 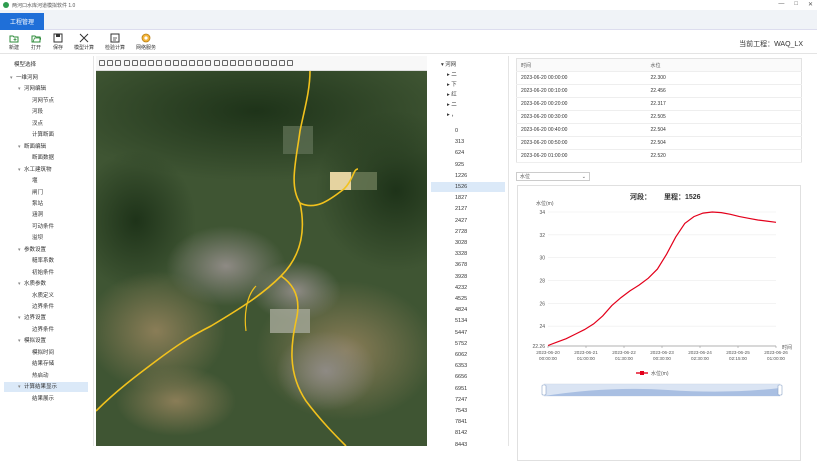 I want to click on sidebar-item: ▾ 边界设置, so click(x=32, y=318).